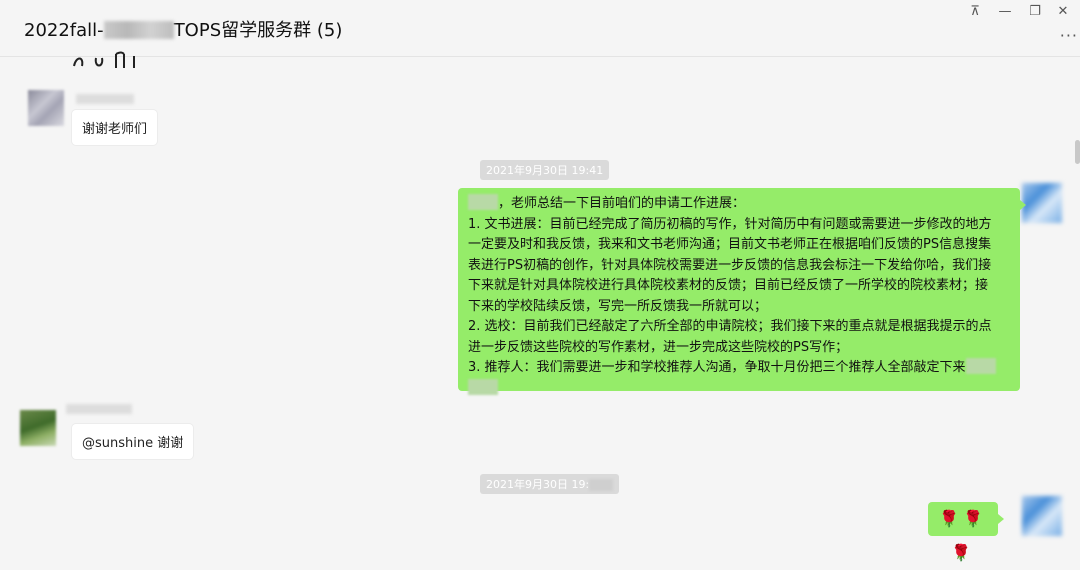 The image size is (1080, 570). I want to click on redacted-name, so click(483, 202).